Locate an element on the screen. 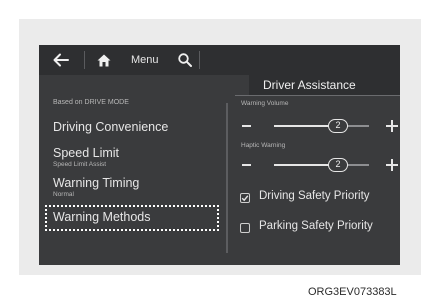 The image size is (442, 304). left-menu-header: Based on DRIVE MODE is located at coordinates (91, 102).